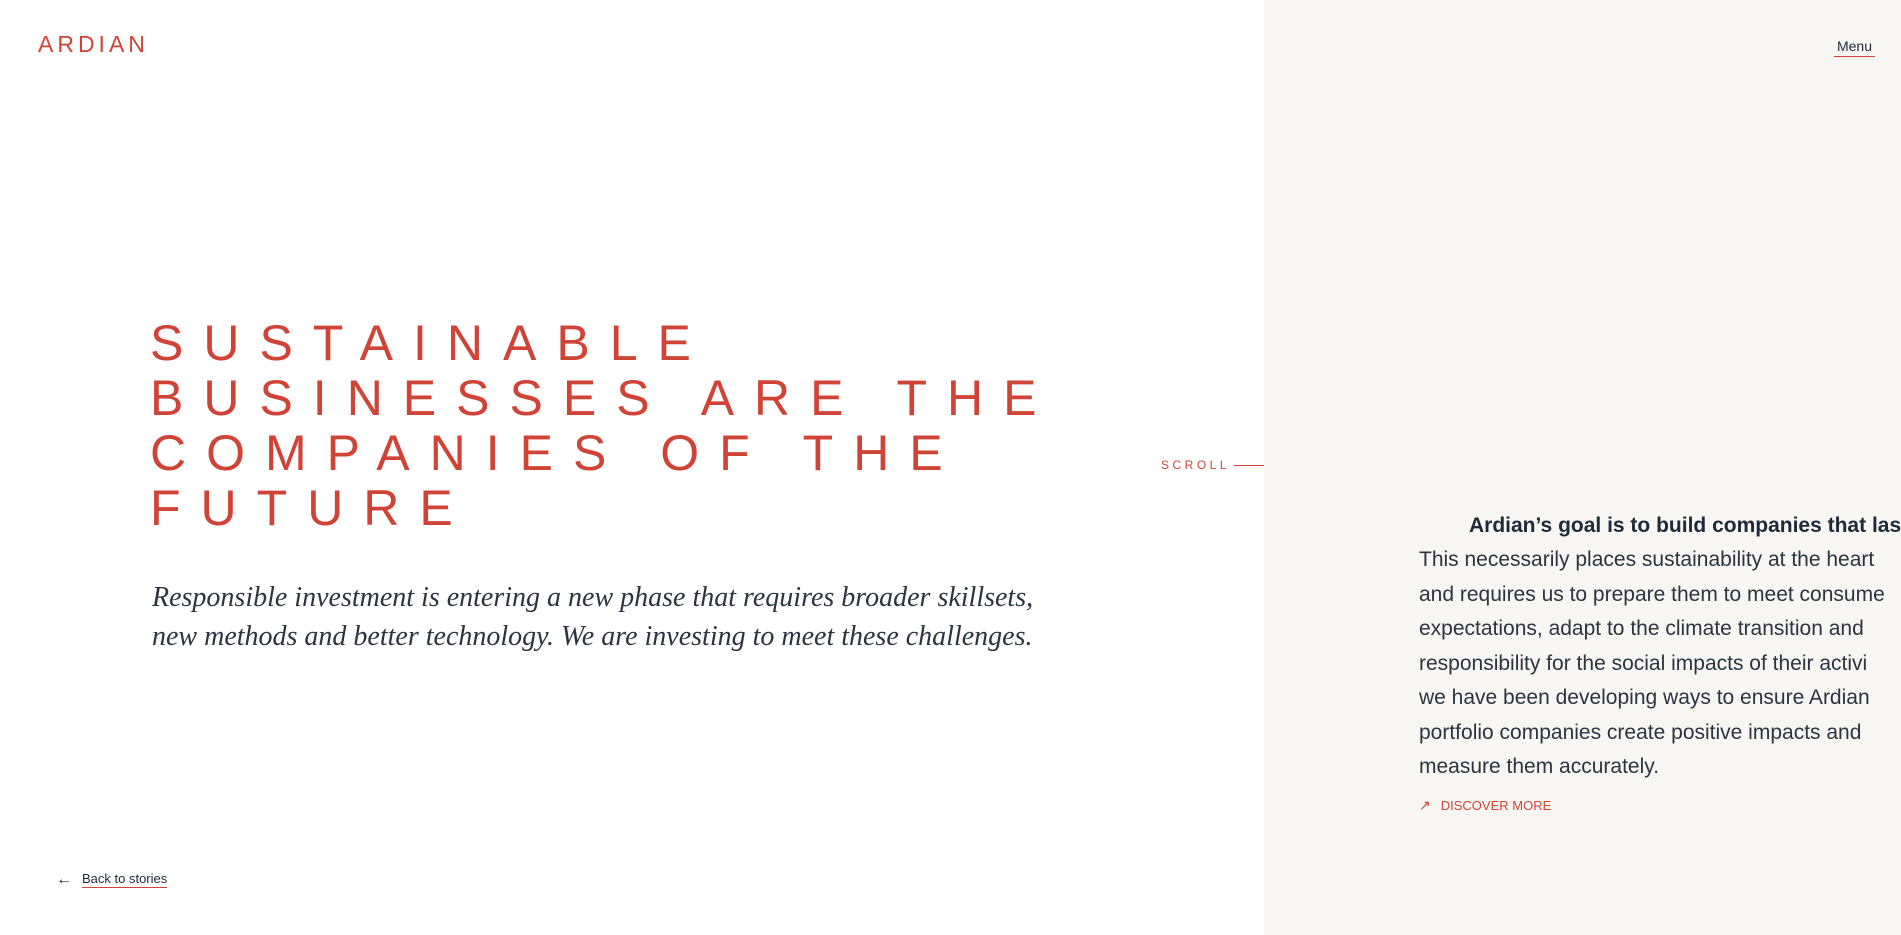 Image resolution: width=1901 pixels, height=935 pixels. I want to click on scroll-indicator: SCROLL, so click(1215, 465).